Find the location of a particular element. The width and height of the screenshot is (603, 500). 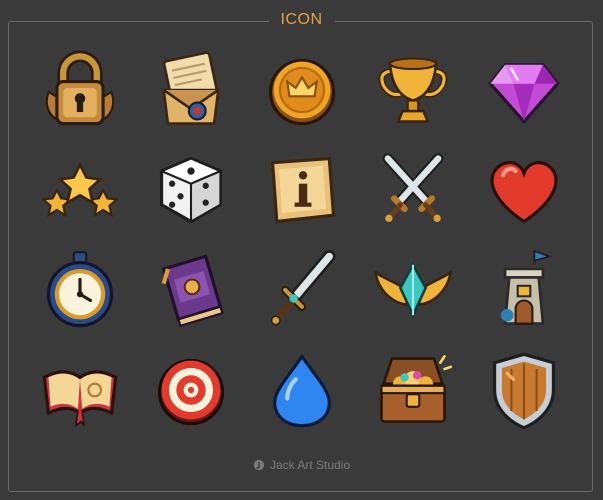

trophy-icon is located at coordinates (412, 90).